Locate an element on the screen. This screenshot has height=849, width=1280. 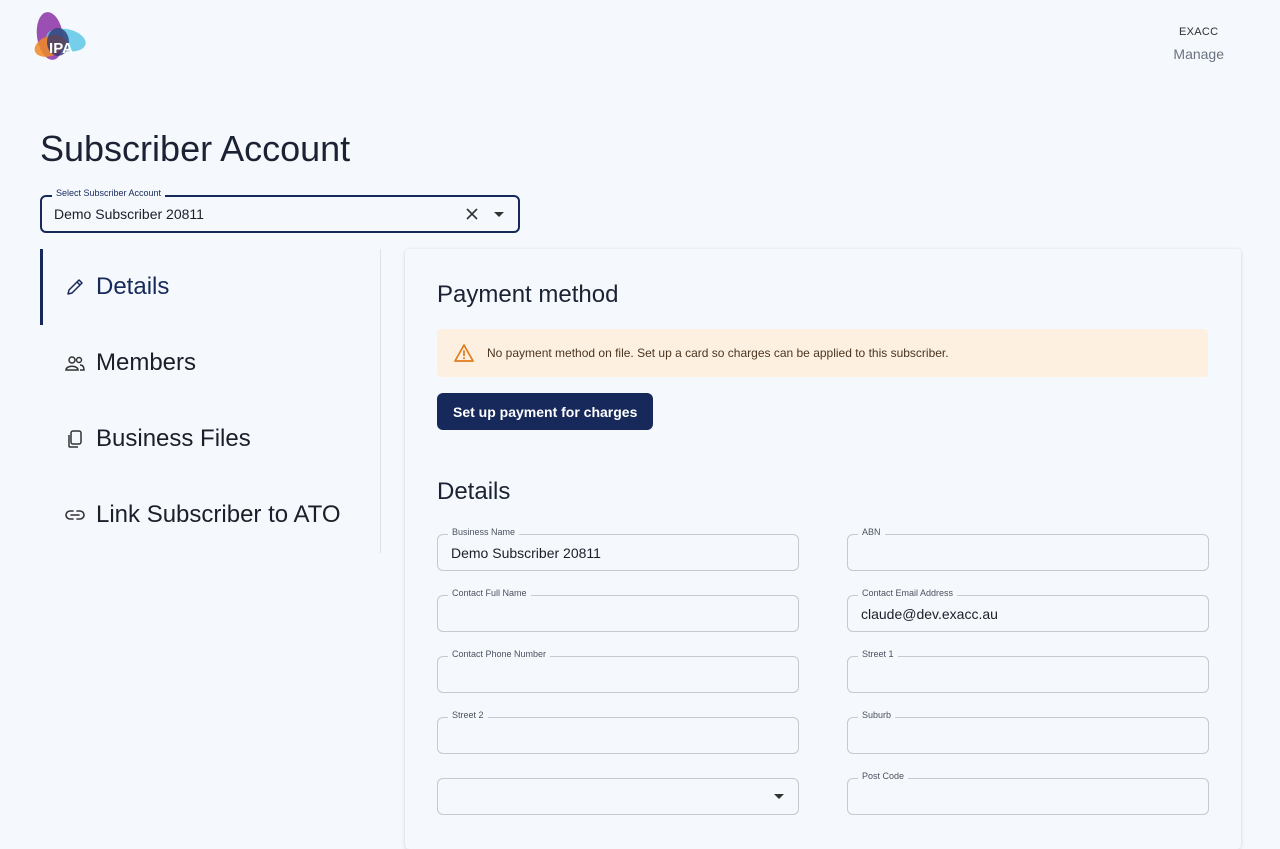
sidebar-item-label: Members is located at coordinates (146, 362).